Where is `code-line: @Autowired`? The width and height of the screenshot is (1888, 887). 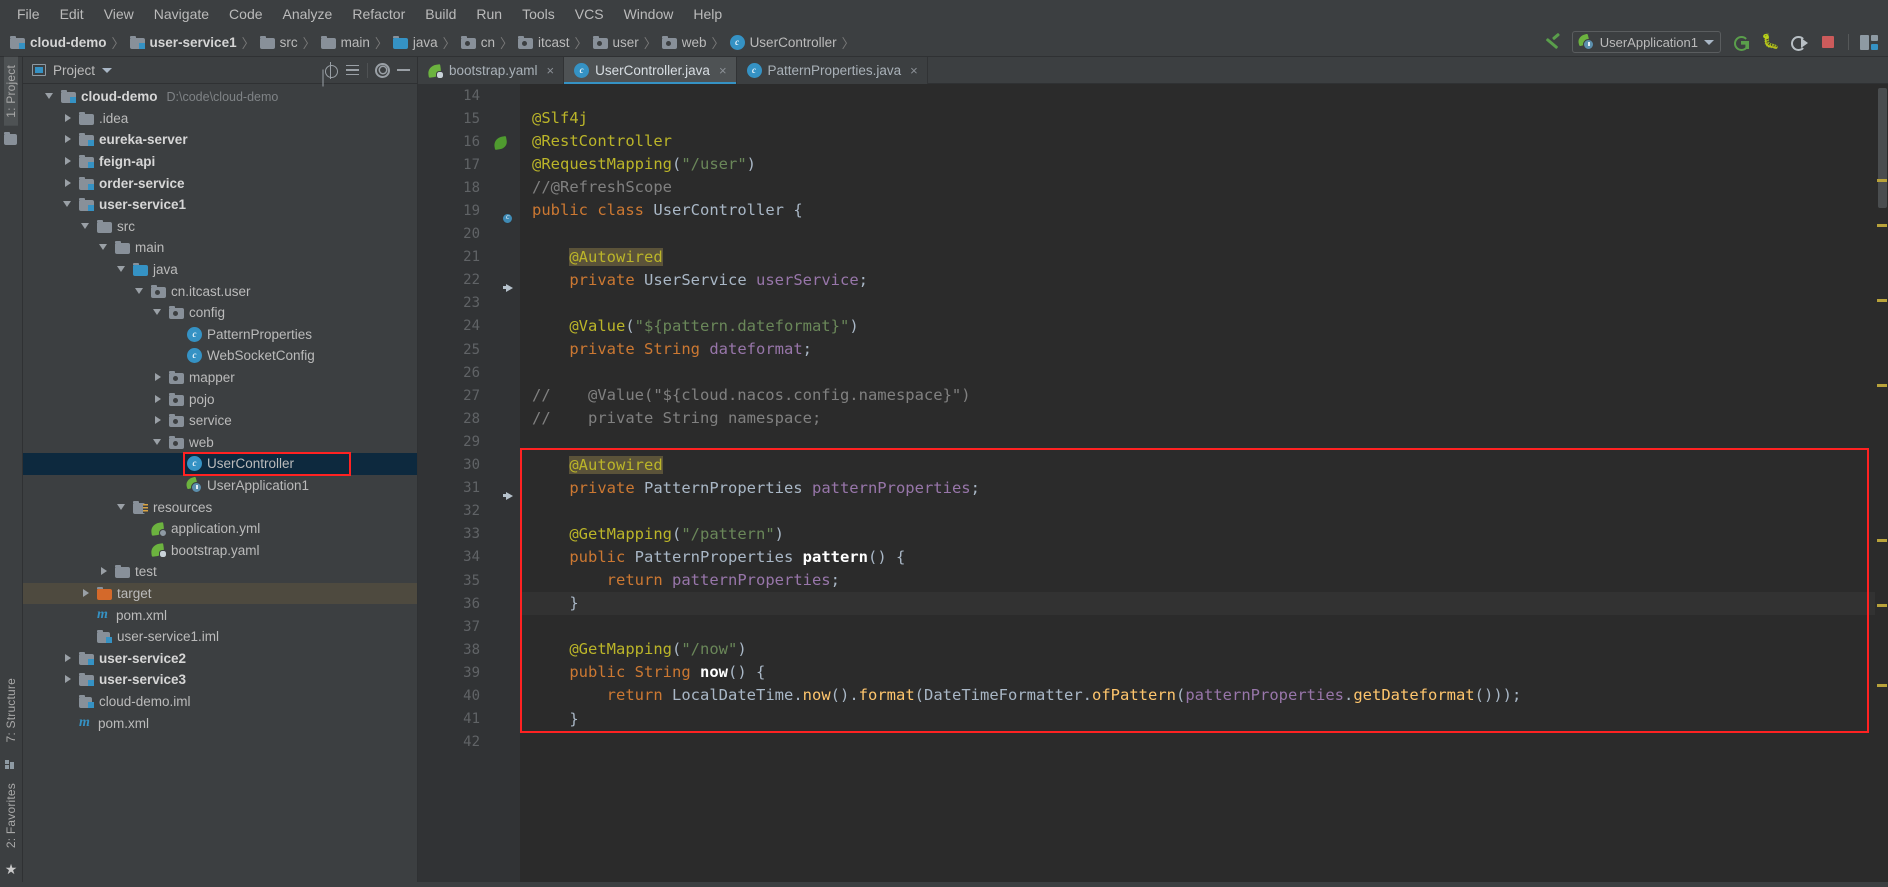 code-line: @Autowired is located at coordinates (1197, 257).